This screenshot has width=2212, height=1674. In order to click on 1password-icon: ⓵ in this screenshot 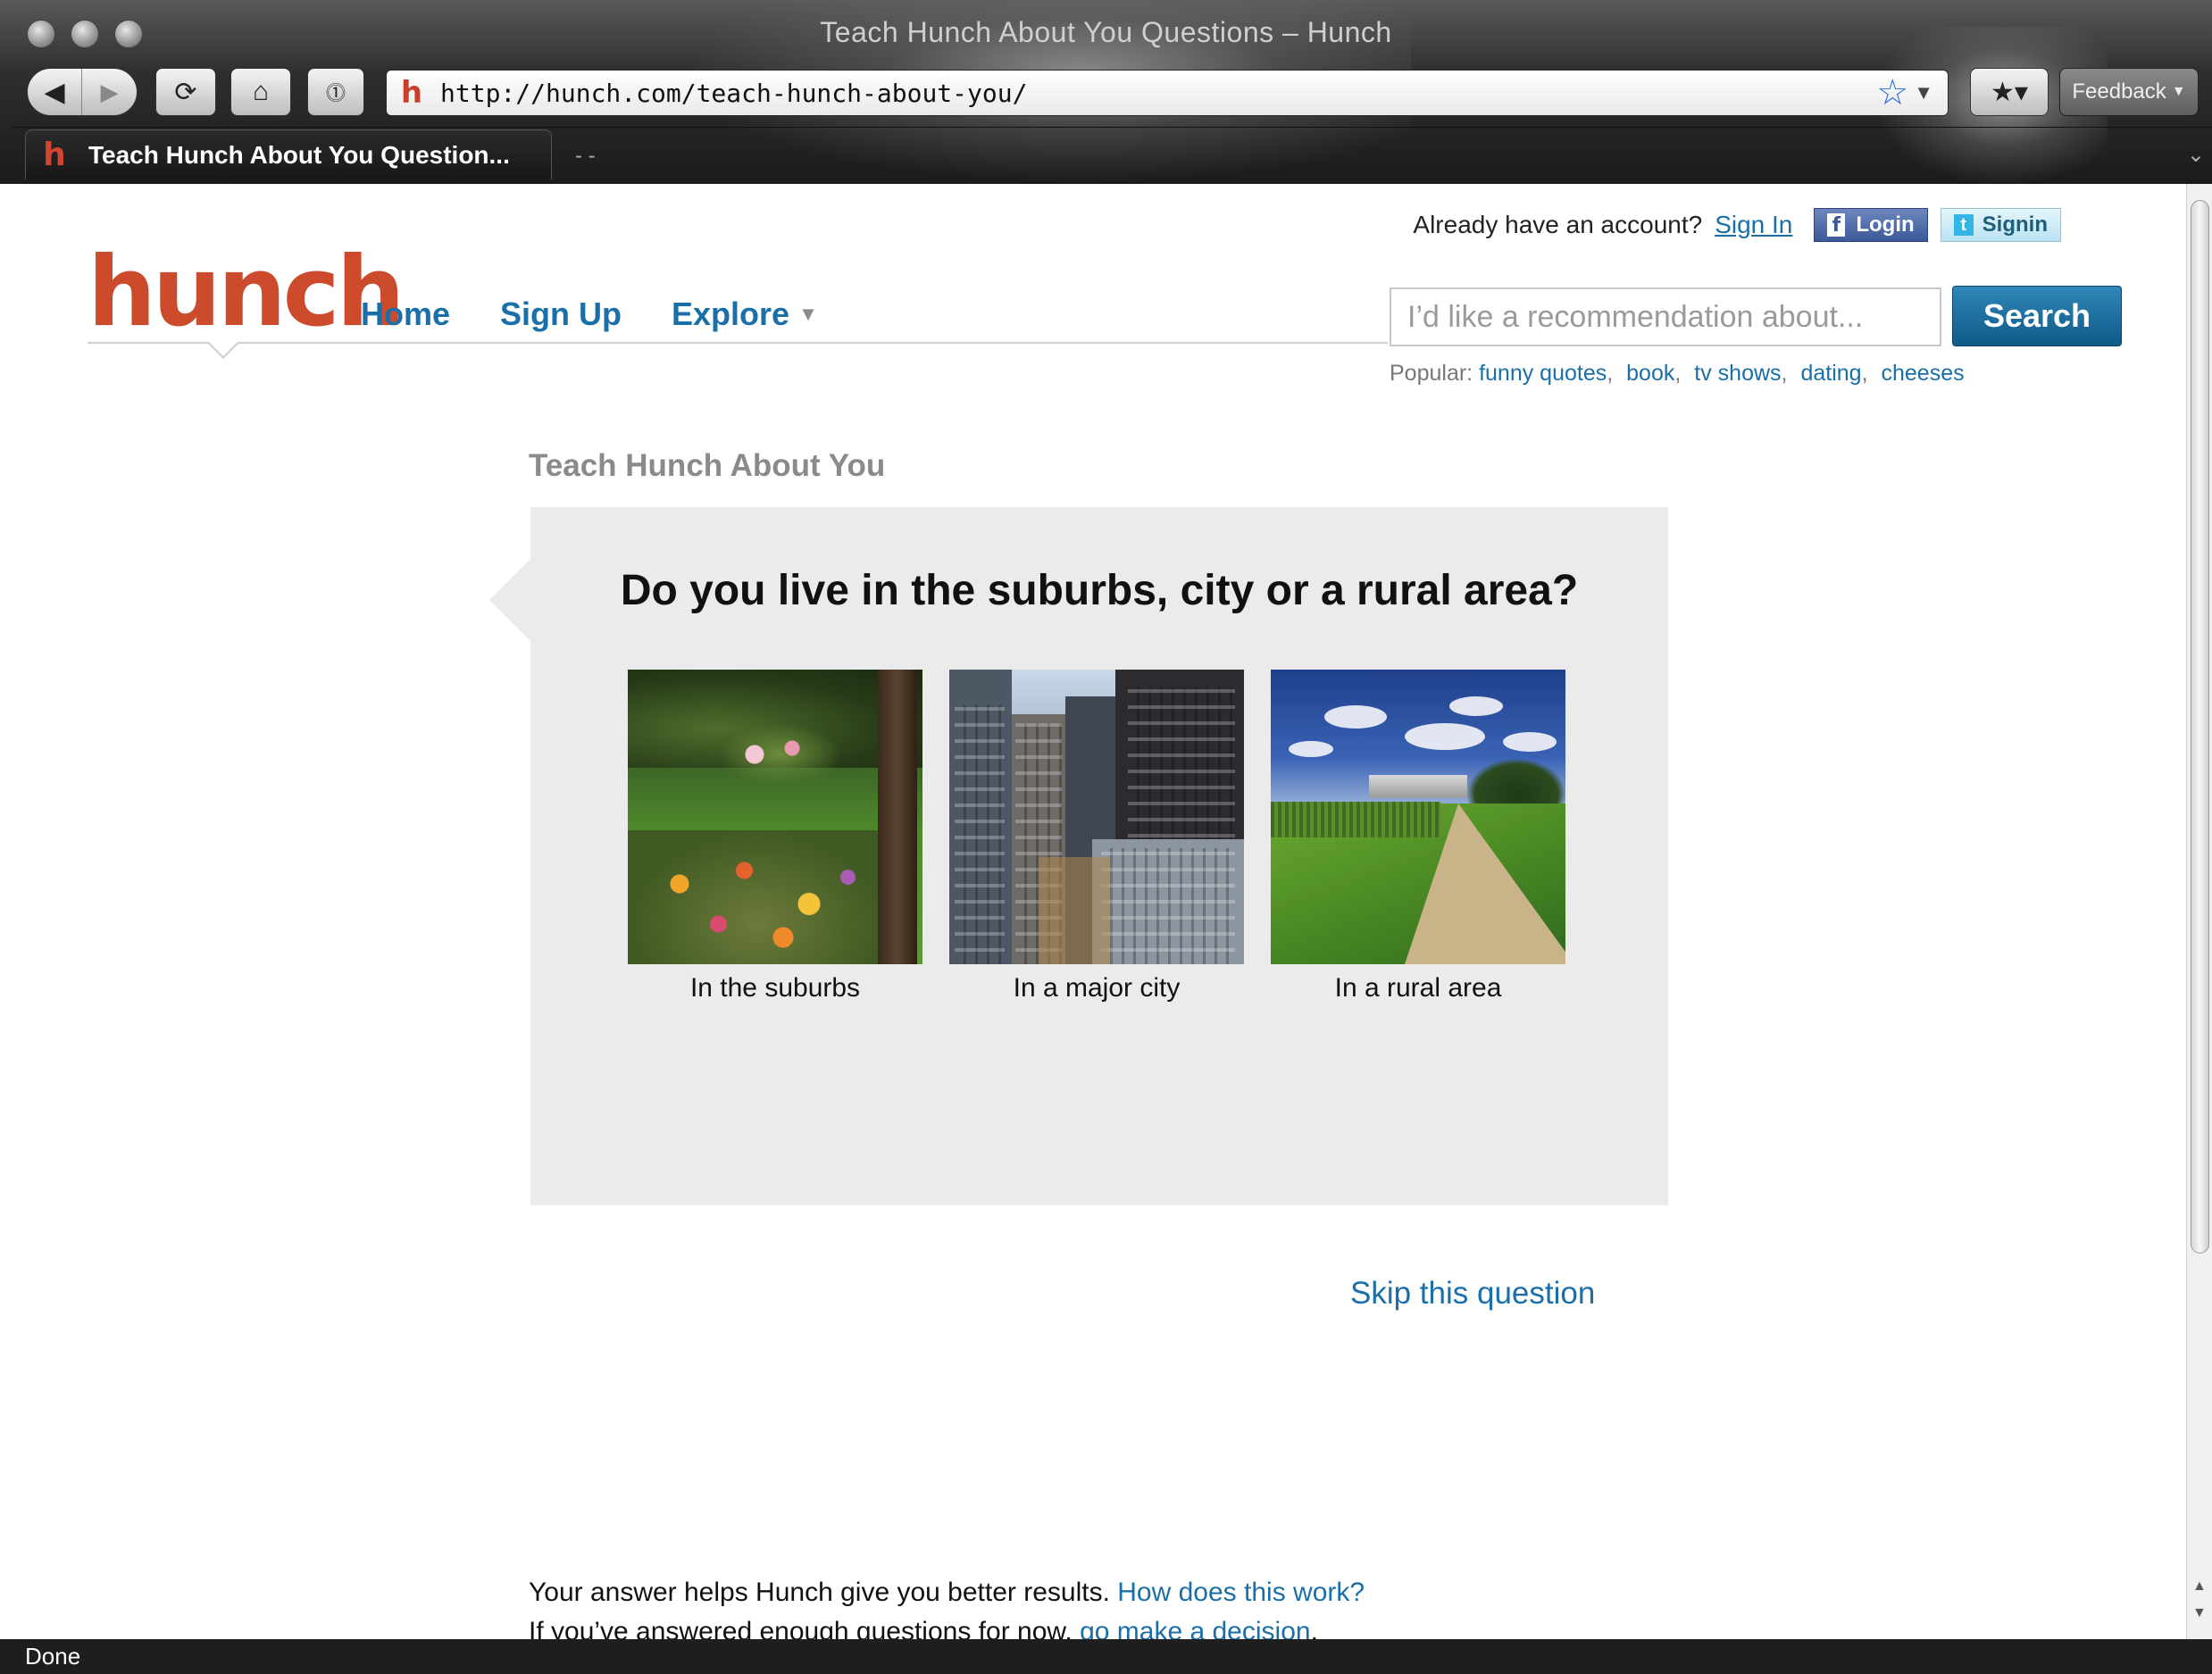, I will do `click(335, 93)`.